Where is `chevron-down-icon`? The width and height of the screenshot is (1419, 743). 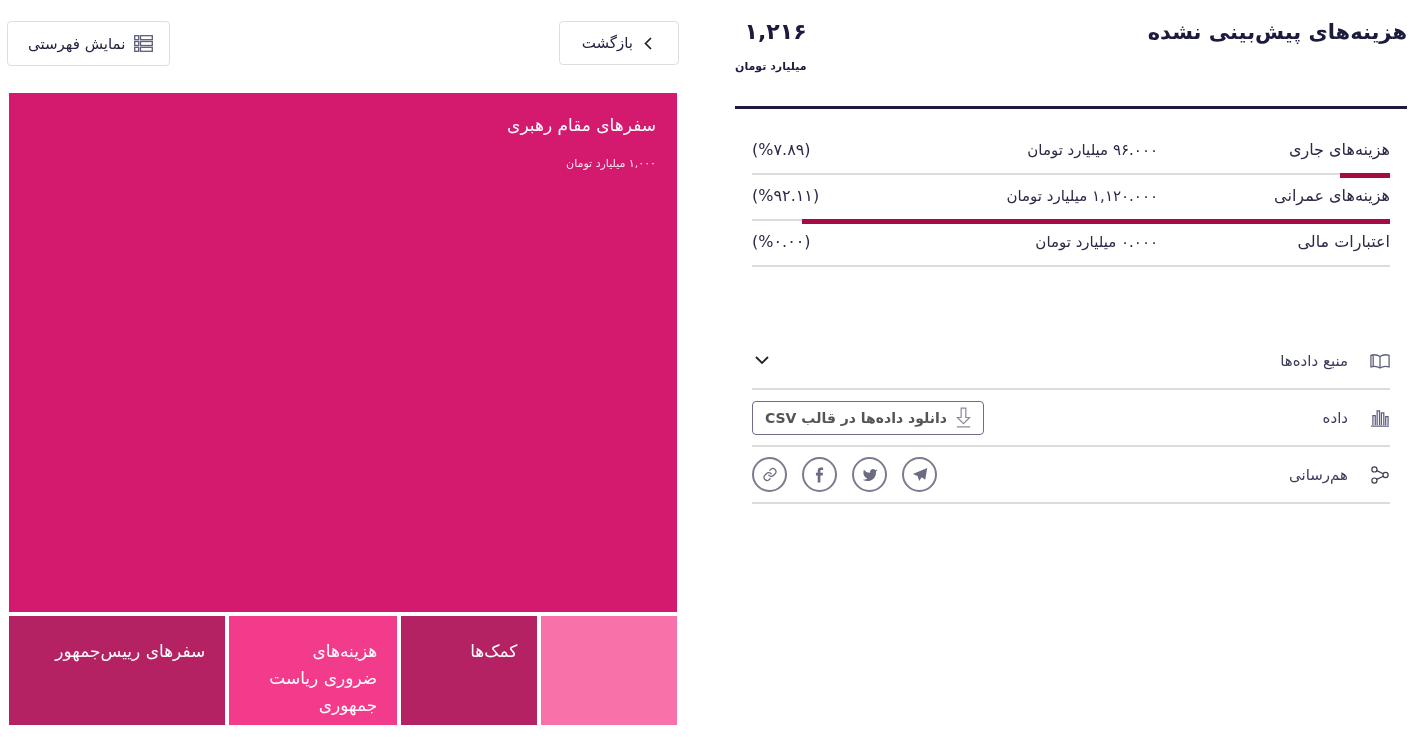 chevron-down-icon is located at coordinates (762, 360).